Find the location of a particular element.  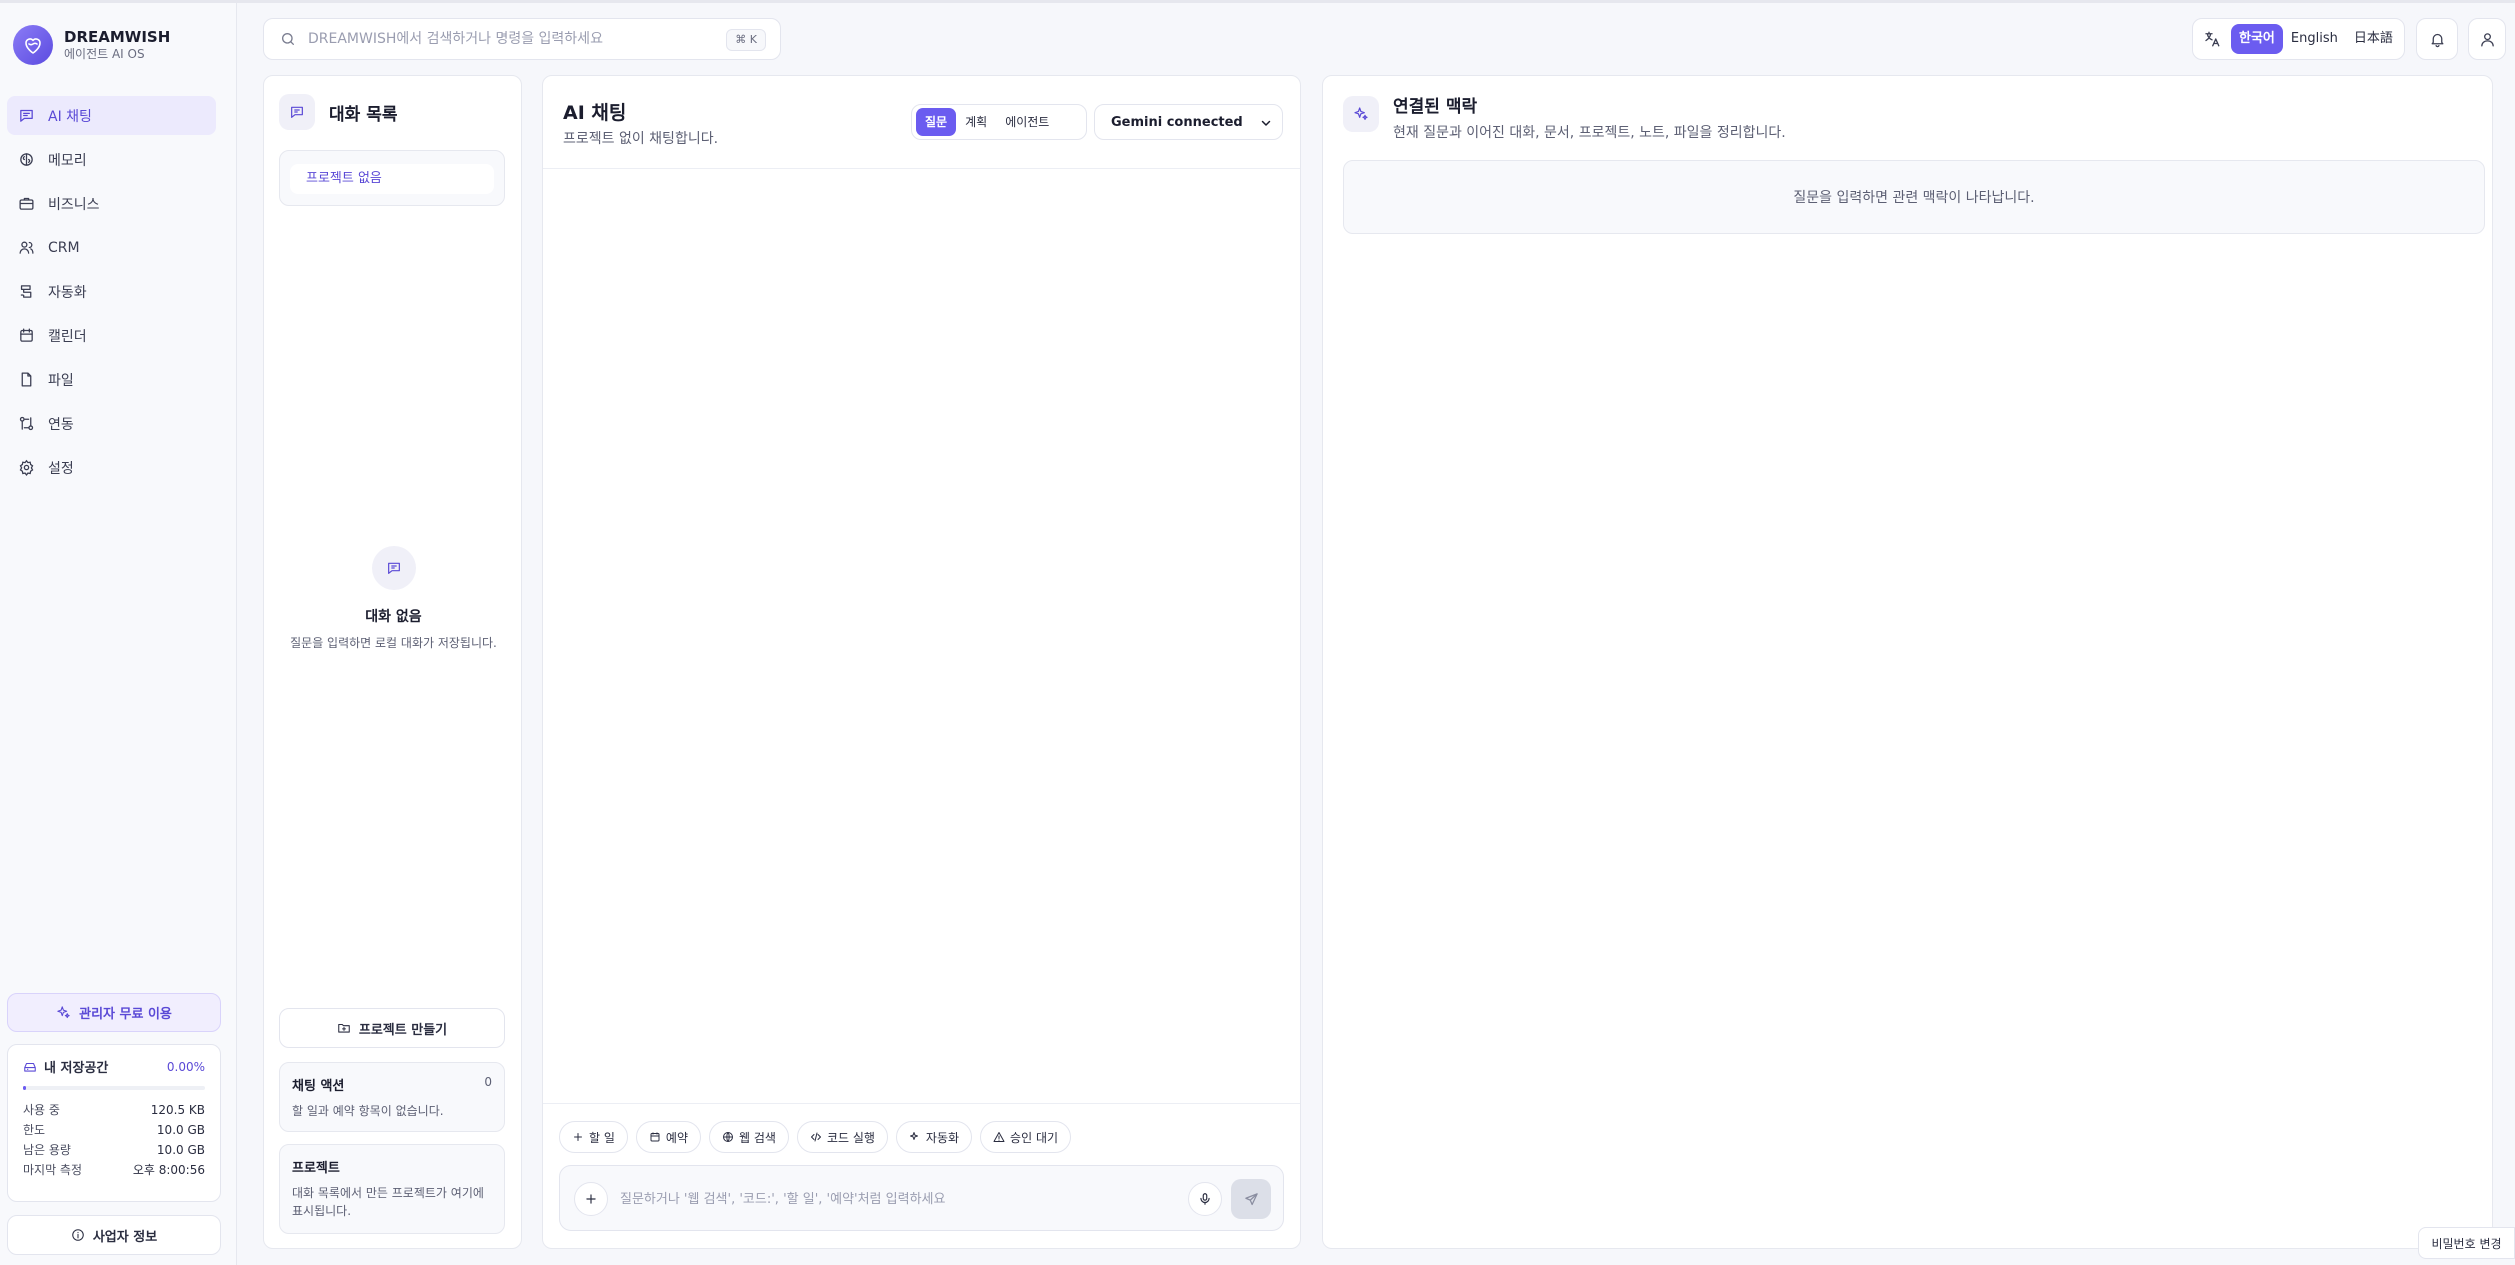

workflow-icon is located at coordinates (26, 291).